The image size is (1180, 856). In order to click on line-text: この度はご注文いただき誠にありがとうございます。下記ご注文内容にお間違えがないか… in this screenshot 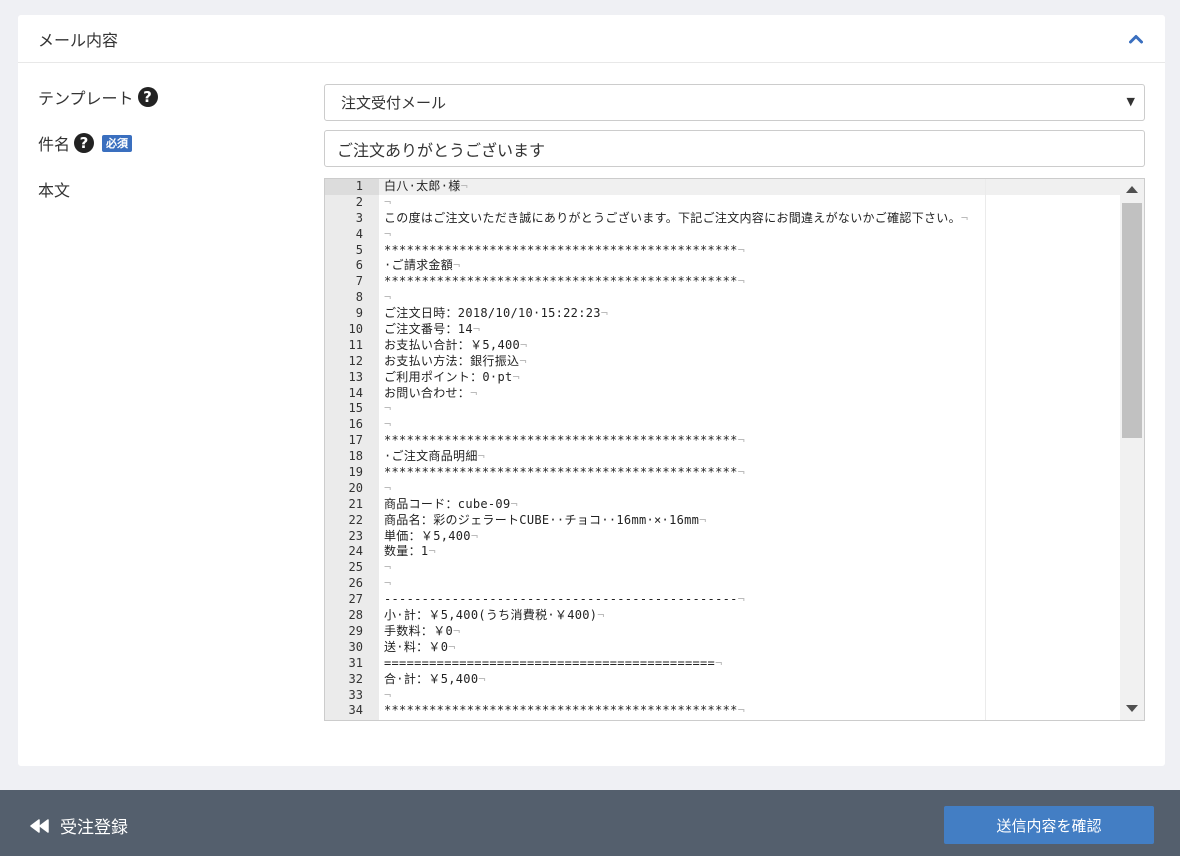, I will do `click(672, 217)`.